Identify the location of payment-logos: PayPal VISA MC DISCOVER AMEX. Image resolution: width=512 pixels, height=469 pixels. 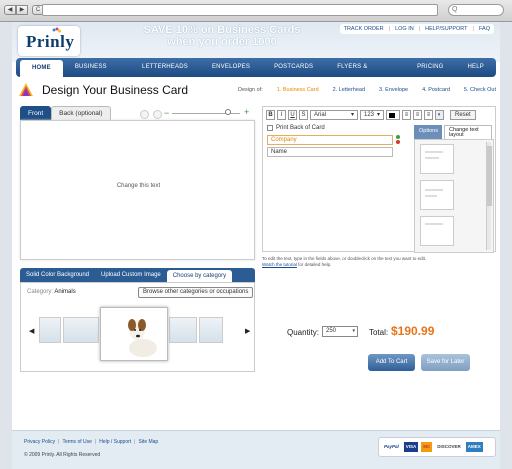
(437, 447).